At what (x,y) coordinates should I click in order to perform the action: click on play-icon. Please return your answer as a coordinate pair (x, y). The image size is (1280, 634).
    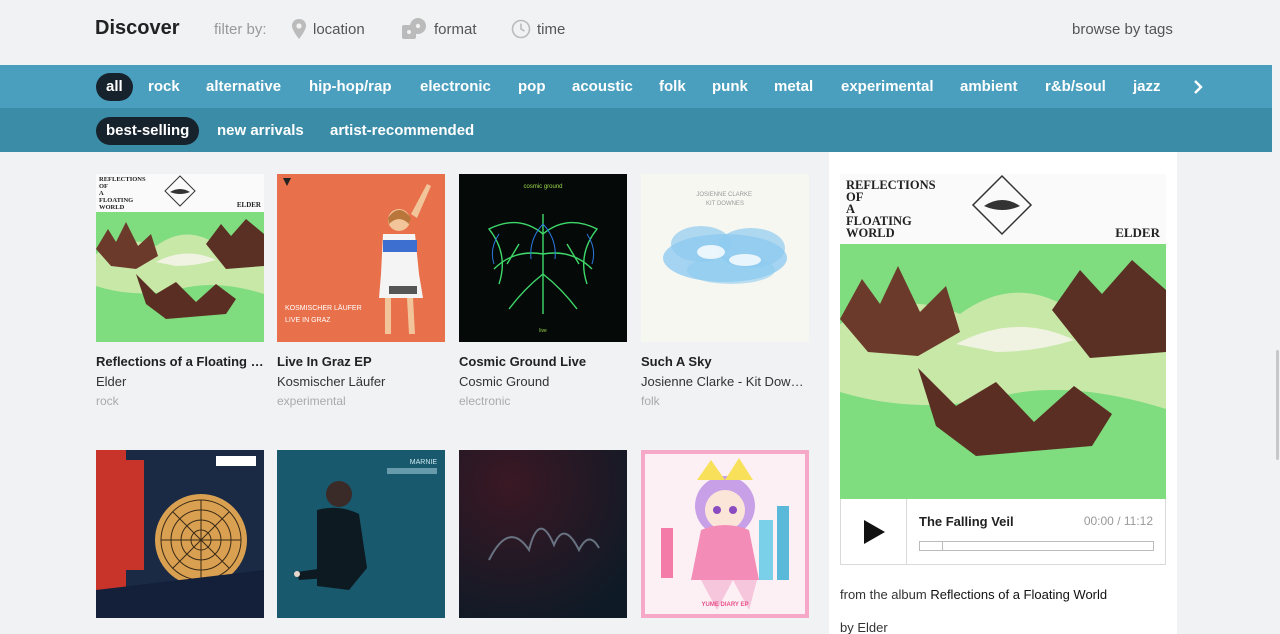
    Looking at the image, I should click on (874, 531).